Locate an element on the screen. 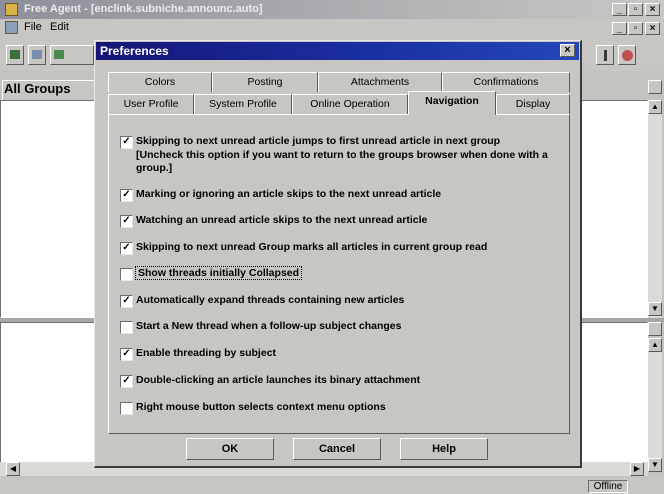 The height and width of the screenshot is (494, 664). tab-navigation: Navigation is located at coordinates (452, 103).